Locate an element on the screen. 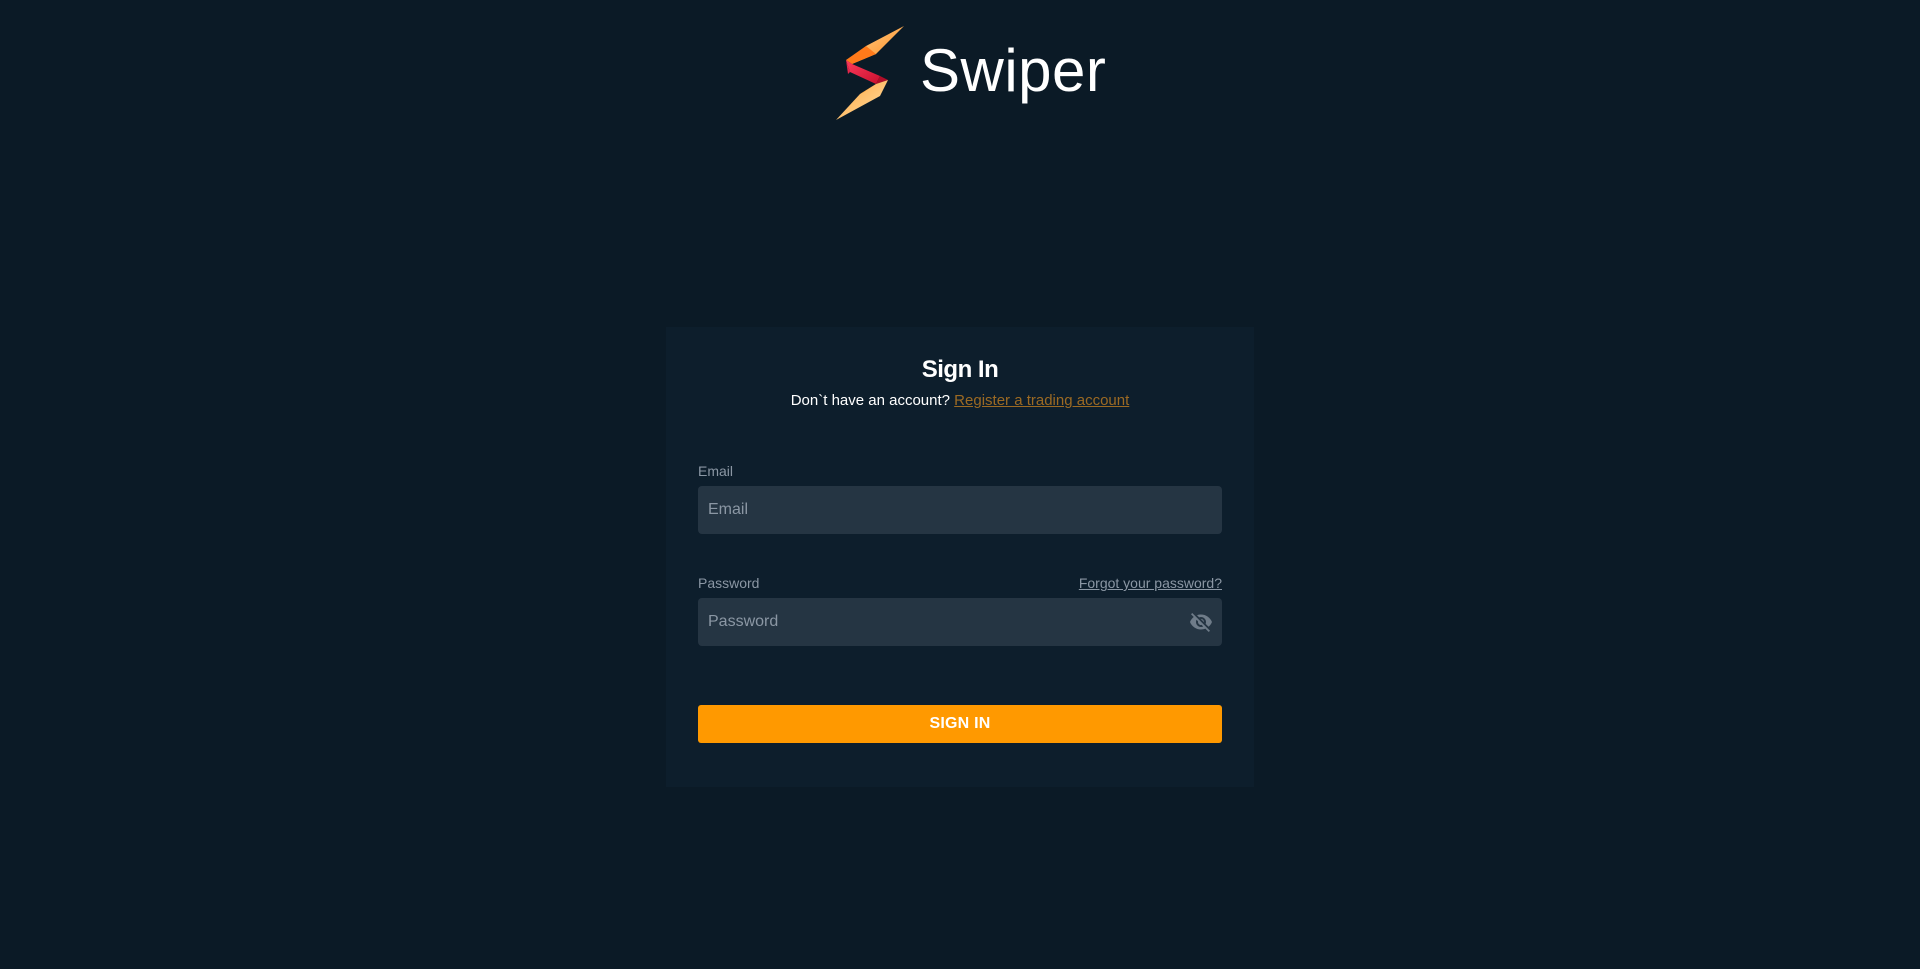 The width and height of the screenshot is (1920, 969). email-label-row: Email is located at coordinates (960, 471).